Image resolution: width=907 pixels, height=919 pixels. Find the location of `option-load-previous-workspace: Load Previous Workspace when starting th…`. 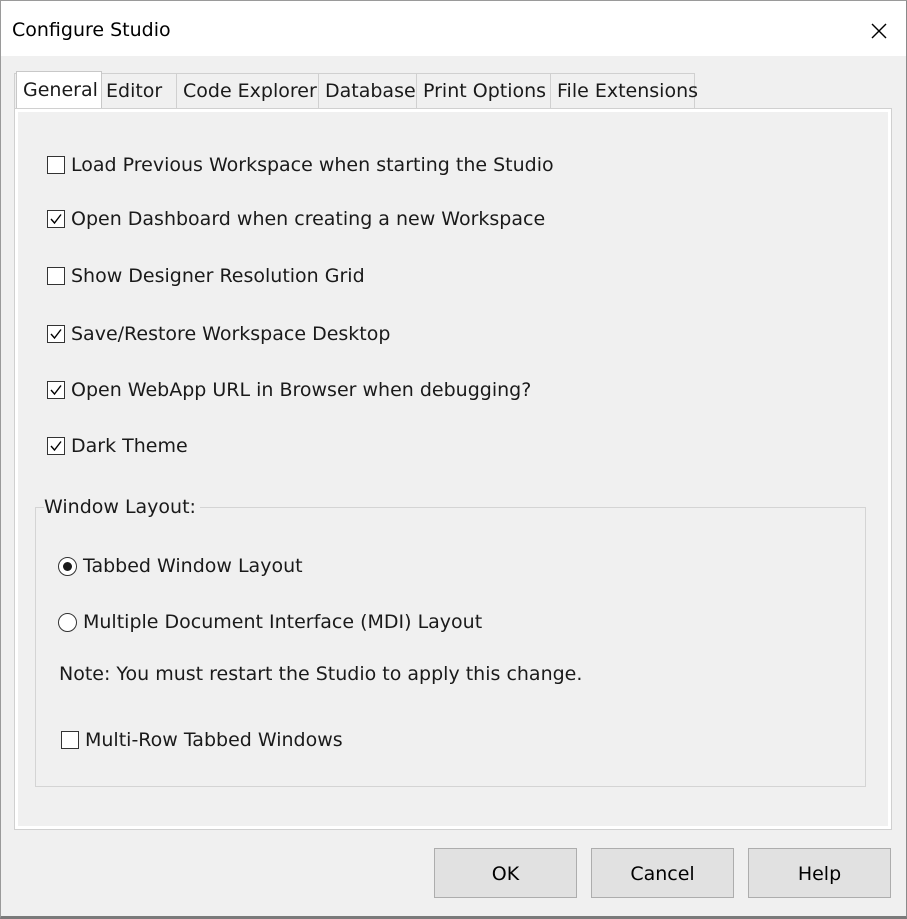

option-load-previous-workspace: Load Previous Workspace when starting th… is located at coordinates (300, 165).